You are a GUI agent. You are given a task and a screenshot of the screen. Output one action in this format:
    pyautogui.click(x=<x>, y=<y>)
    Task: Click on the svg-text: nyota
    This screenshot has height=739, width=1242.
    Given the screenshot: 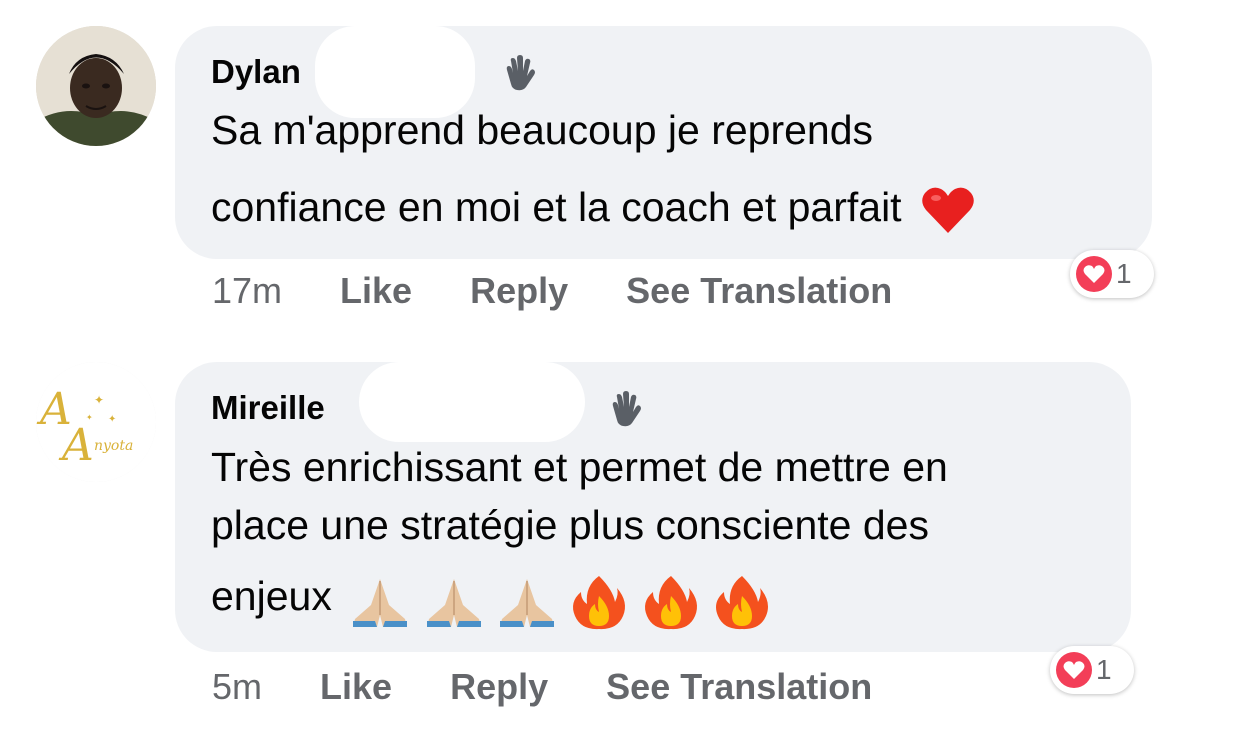 What is the action you would take?
    pyautogui.click(x=113, y=446)
    